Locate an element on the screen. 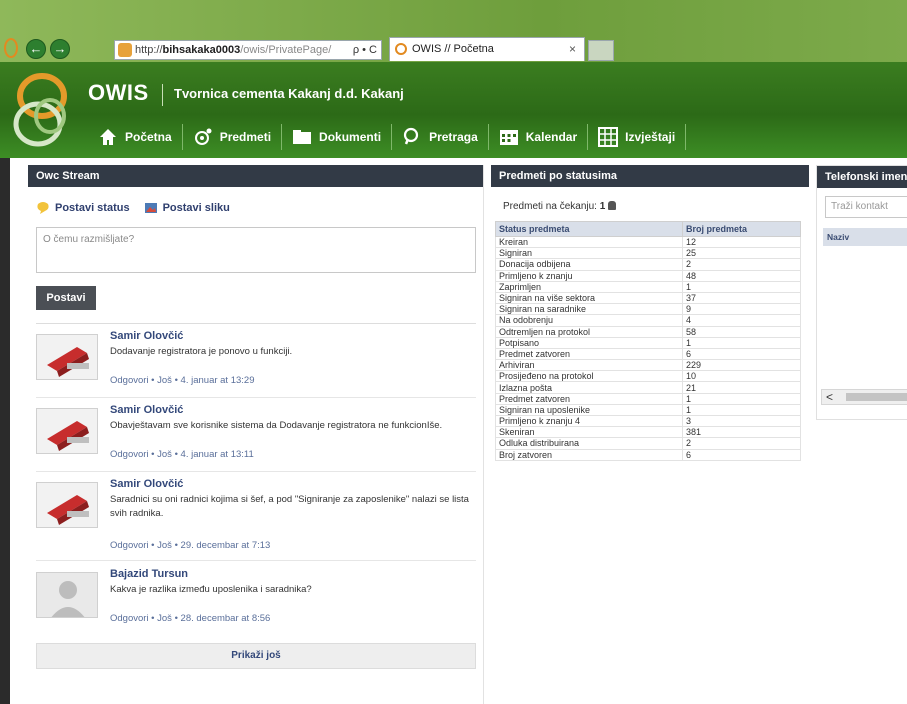 The image size is (907, 704). new-tab-button is located at coordinates (601, 50).